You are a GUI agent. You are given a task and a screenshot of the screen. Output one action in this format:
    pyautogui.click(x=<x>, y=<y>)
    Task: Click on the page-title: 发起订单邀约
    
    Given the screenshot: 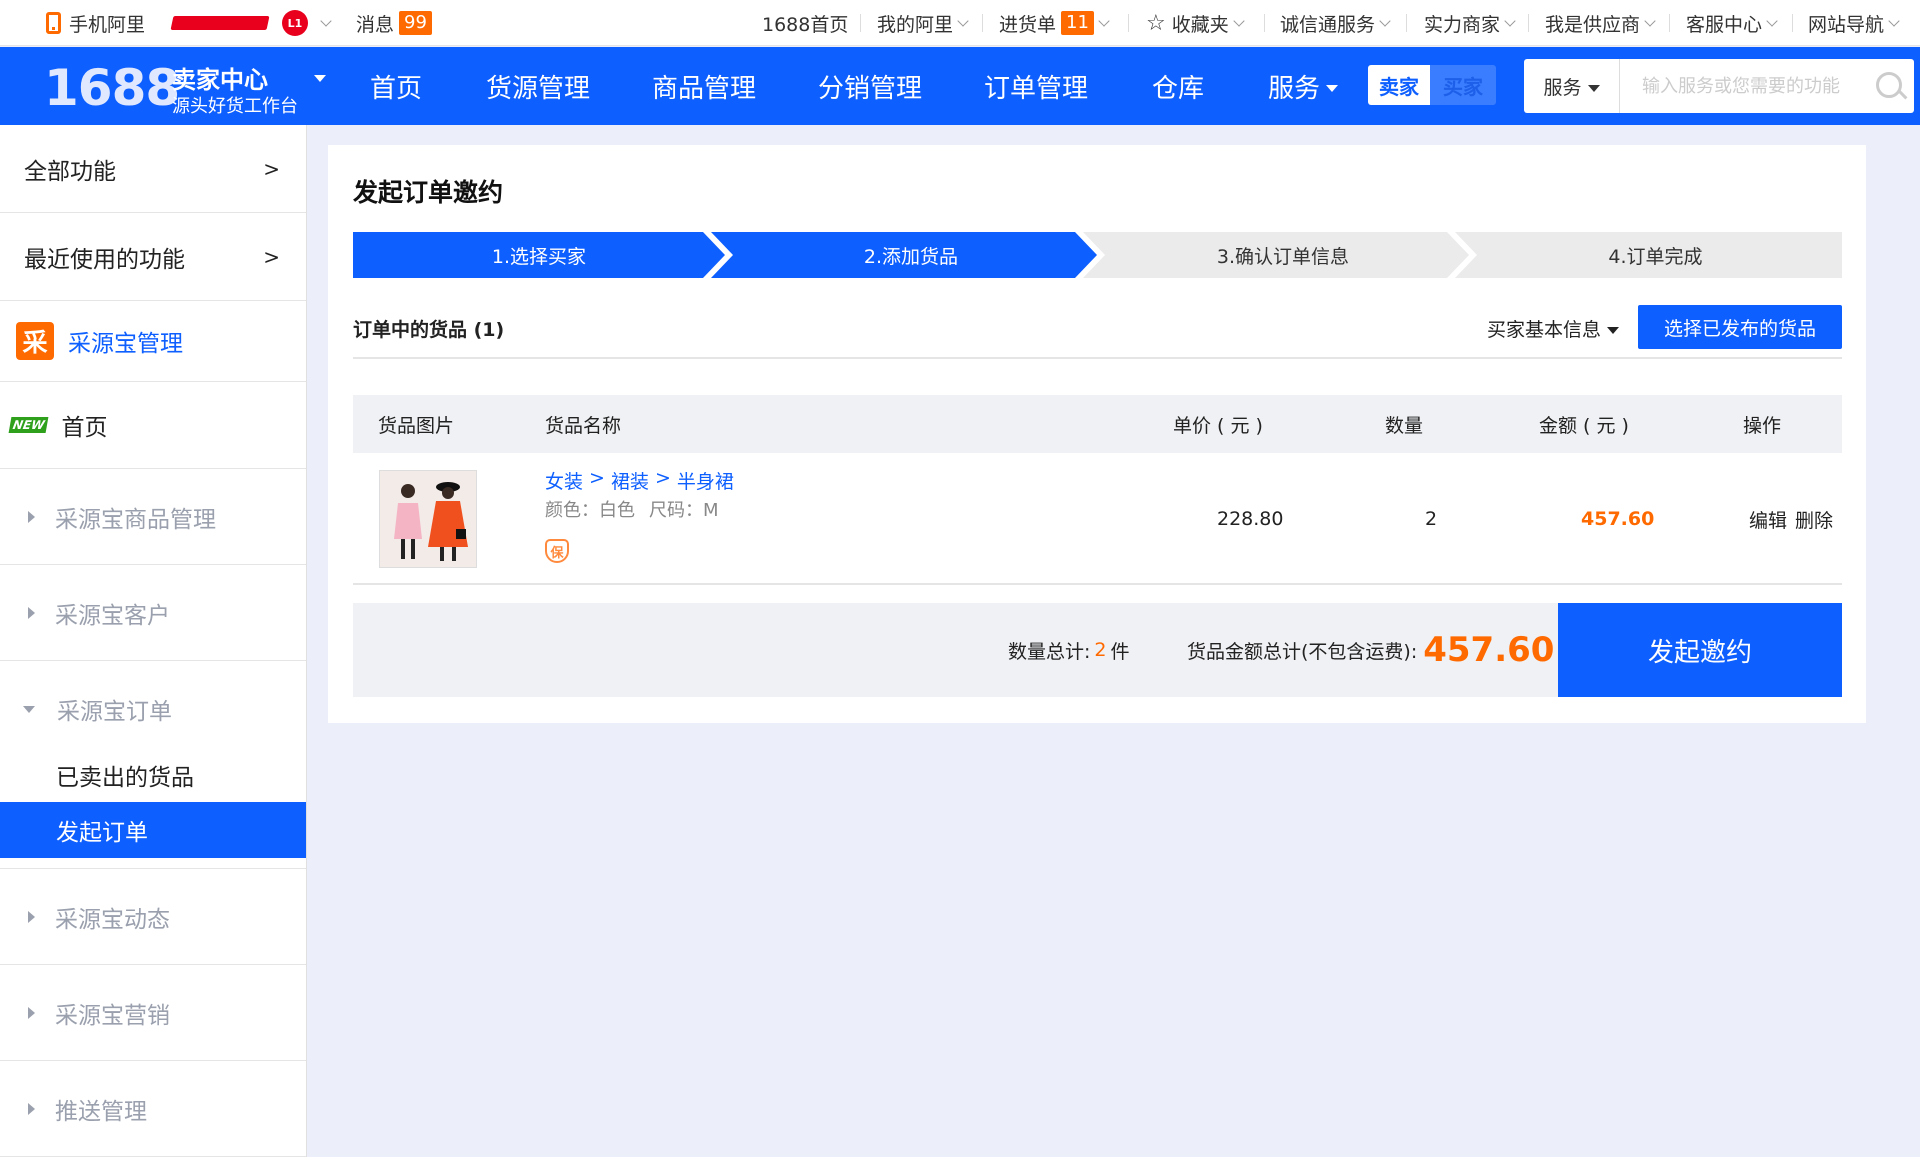 What is the action you would take?
    pyautogui.click(x=428, y=192)
    